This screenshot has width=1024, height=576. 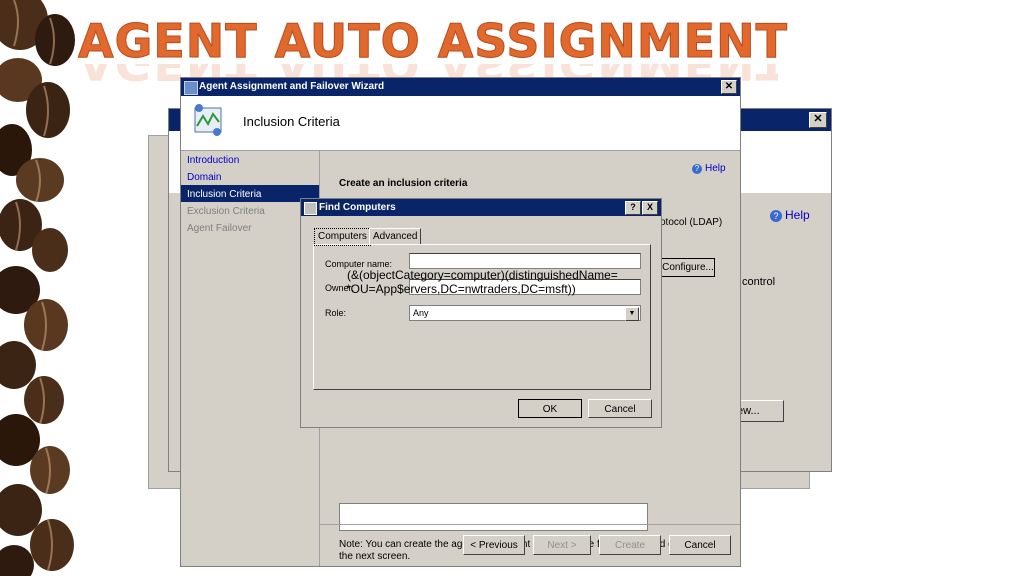 I want to click on wizard-titlebar: Agent Assignment and Failover Wizard ✕, so click(x=460, y=87).